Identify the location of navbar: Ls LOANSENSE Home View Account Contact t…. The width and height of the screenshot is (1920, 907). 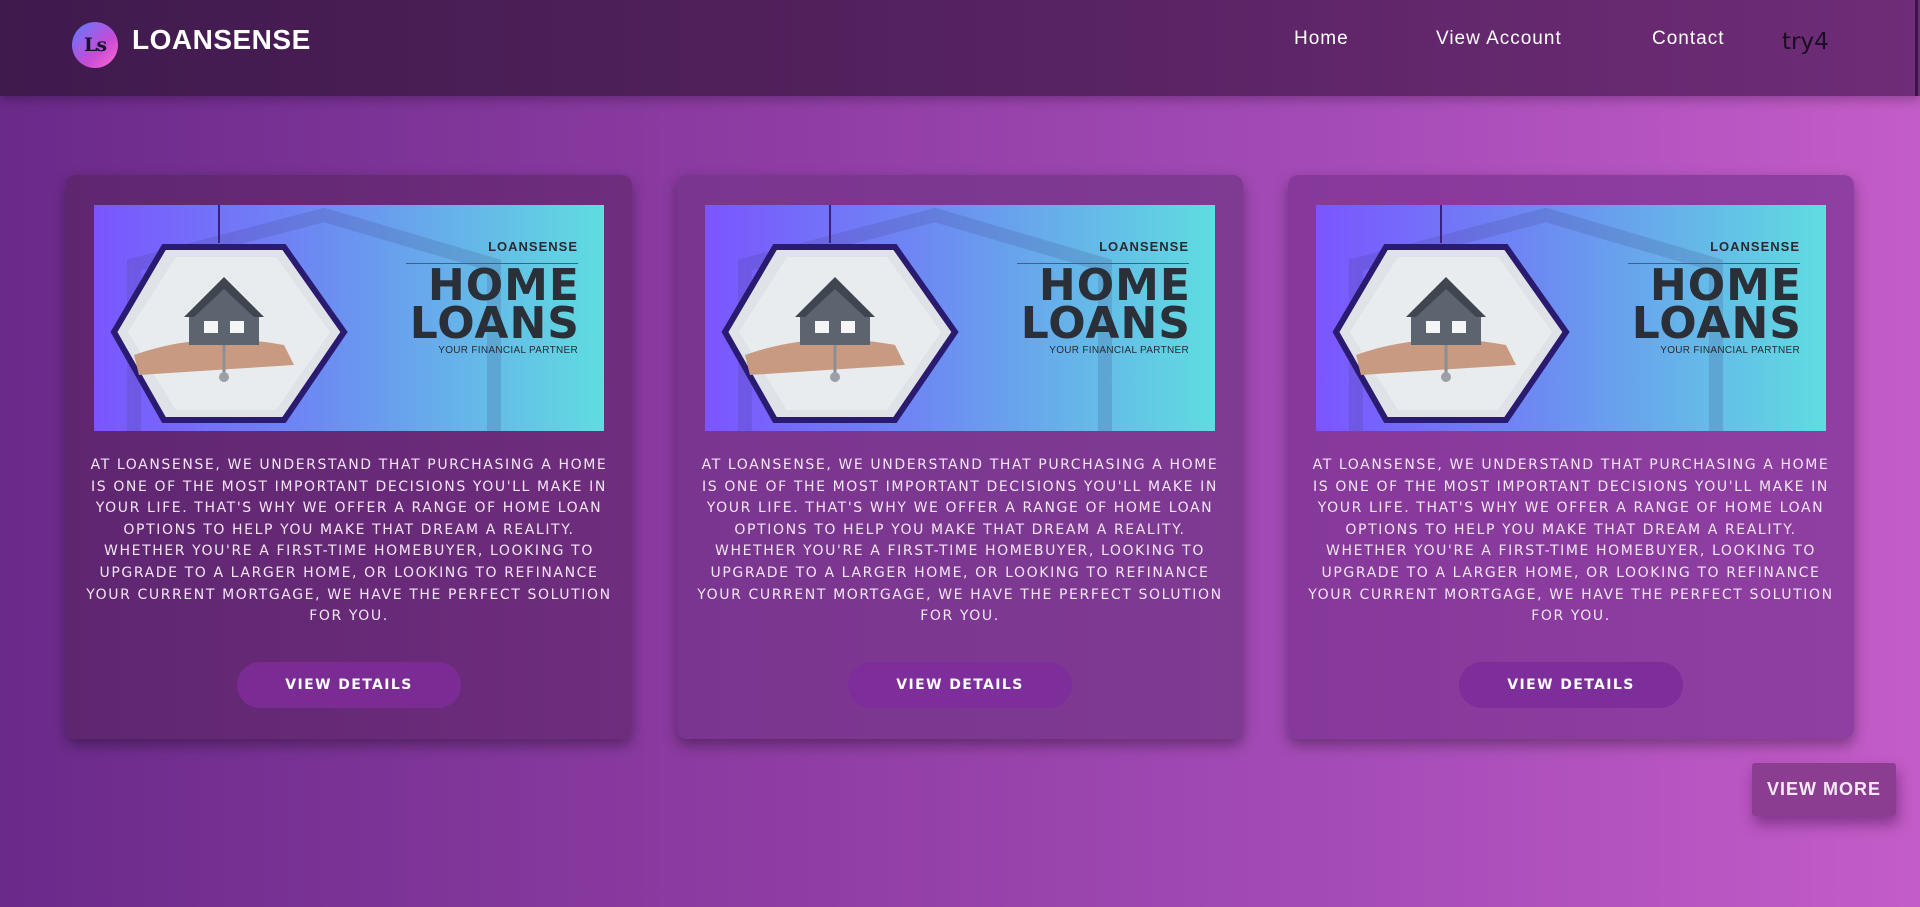
(960, 48).